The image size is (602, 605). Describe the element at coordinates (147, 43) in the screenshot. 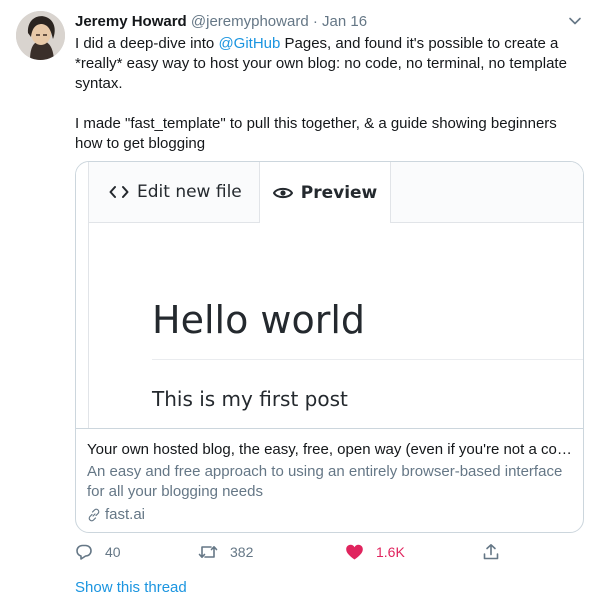

I see `tweet-text-part1: I did a deep-dive into` at that location.